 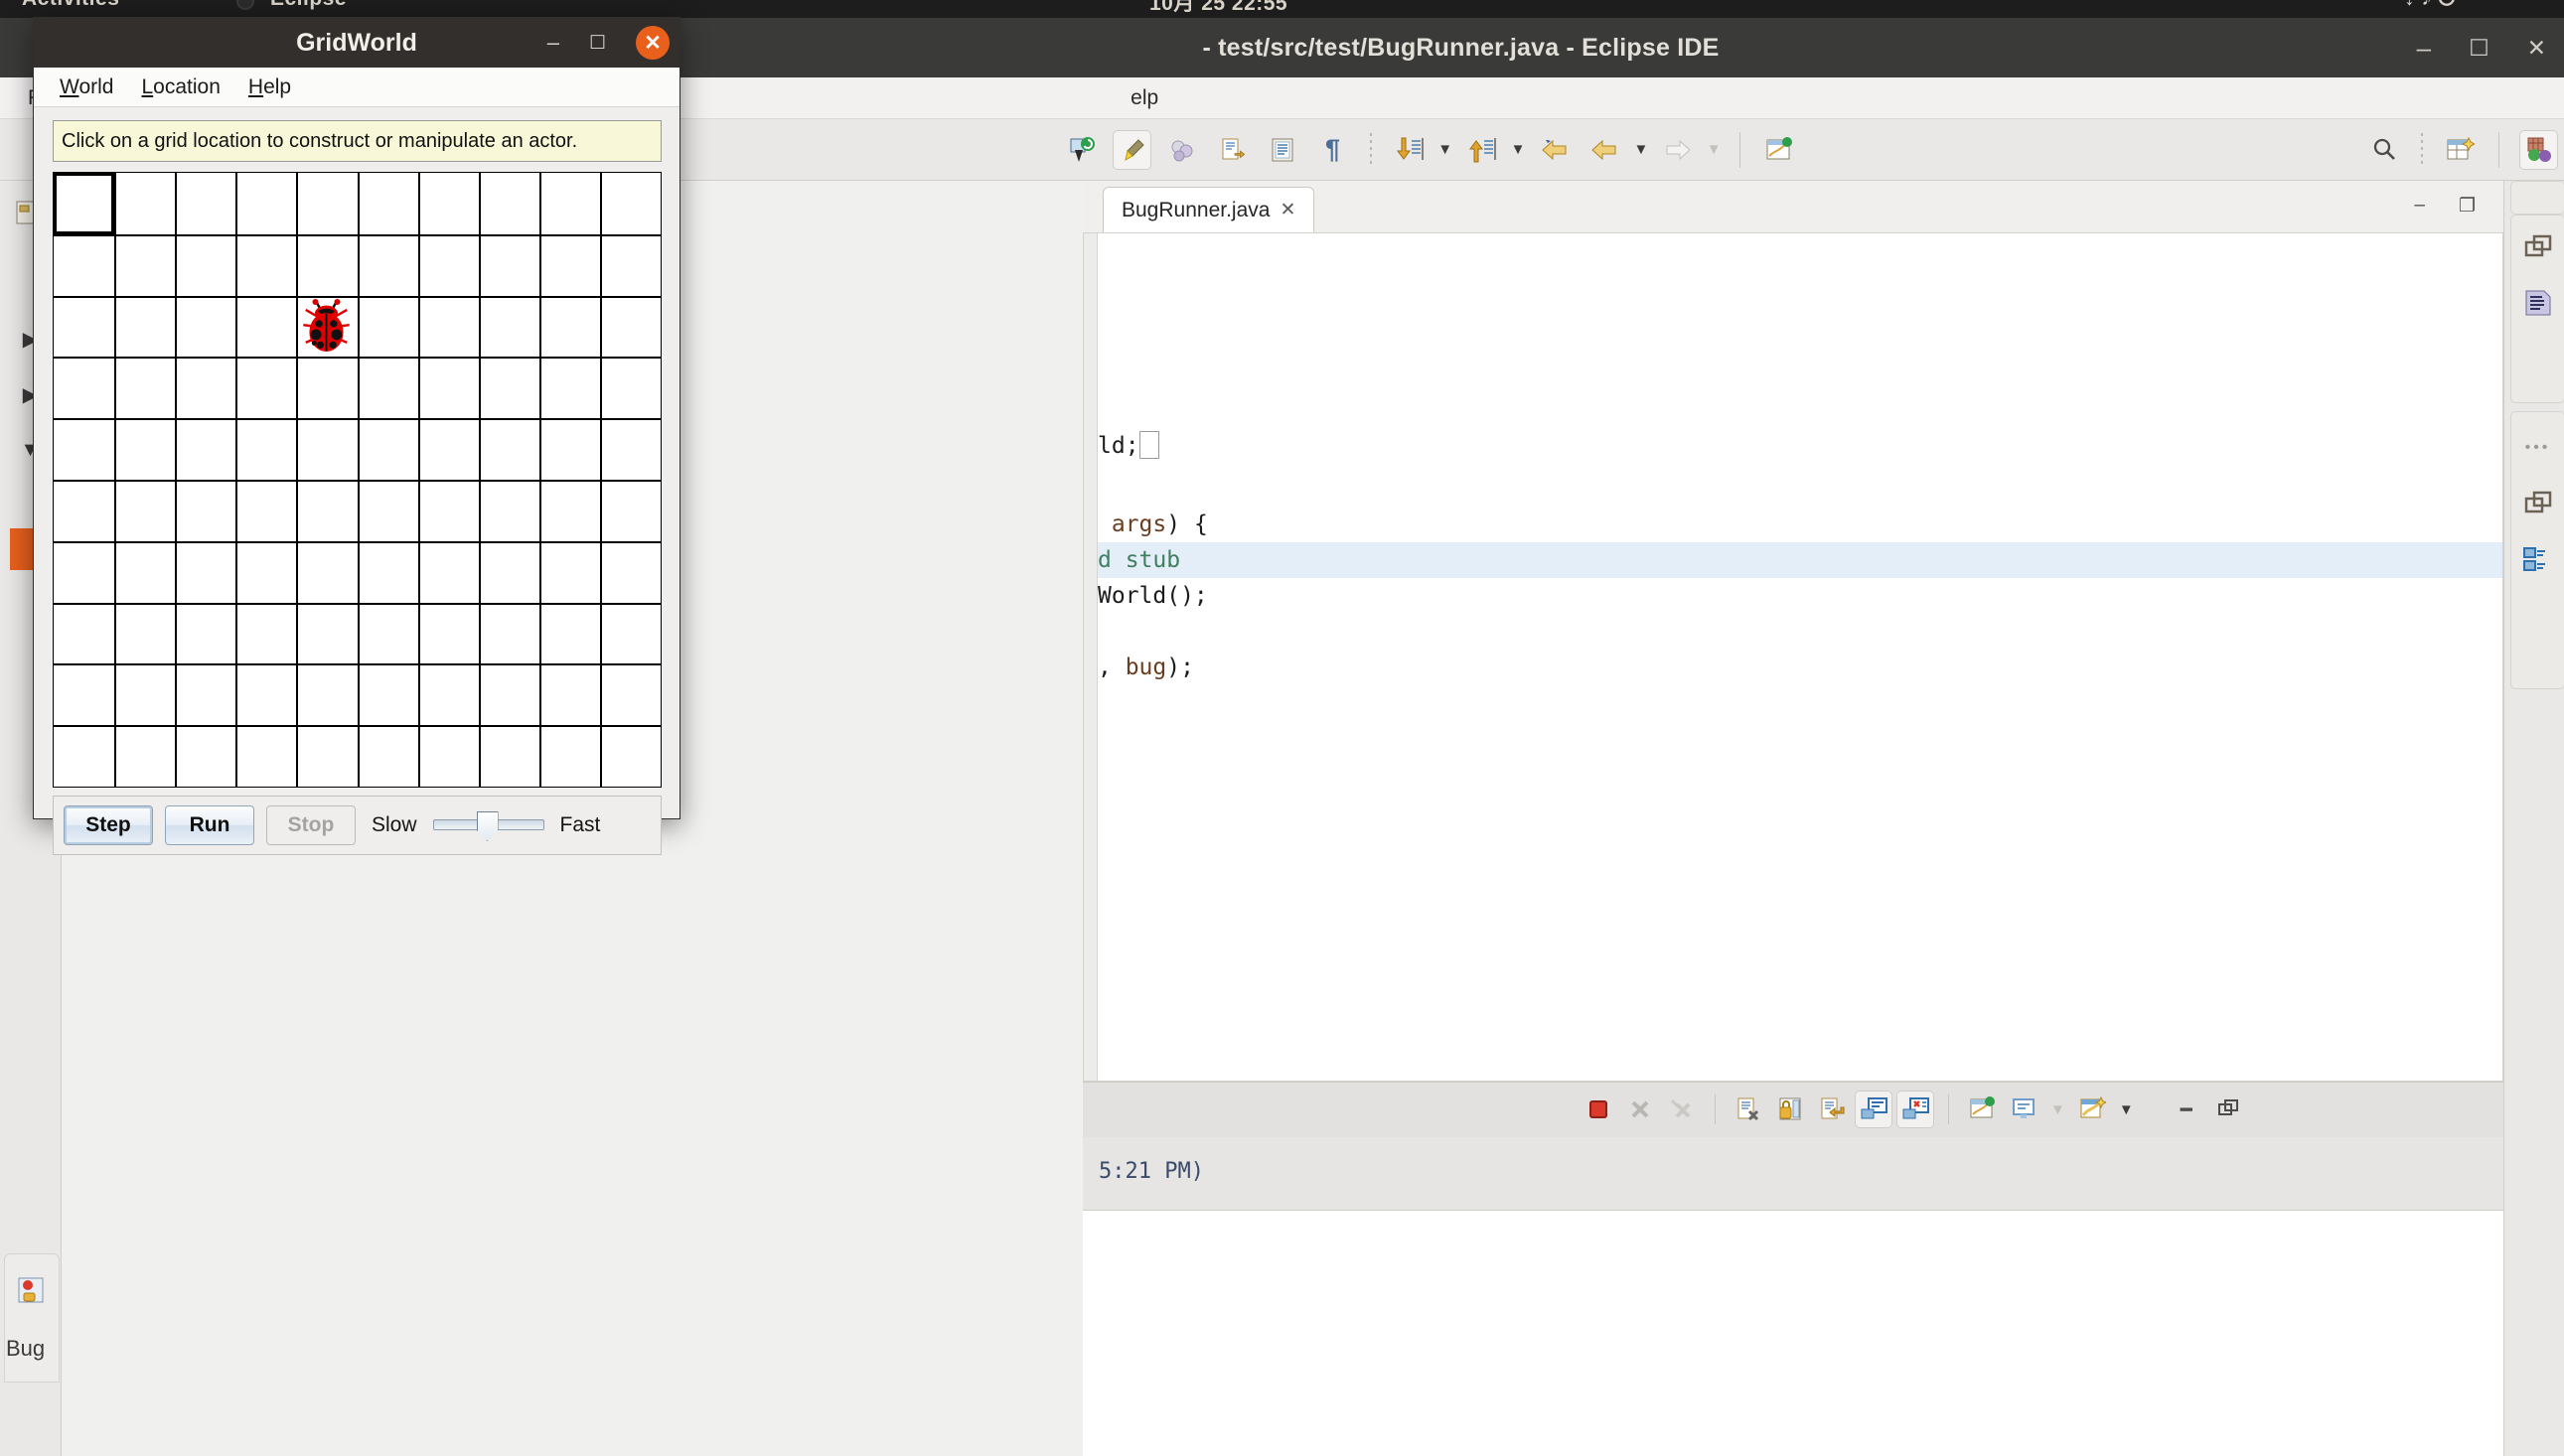 What do you see at coordinates (2537, 198) in the screenshot?
I see `right-rail-top-strip` at bounding box center [2537, 198].